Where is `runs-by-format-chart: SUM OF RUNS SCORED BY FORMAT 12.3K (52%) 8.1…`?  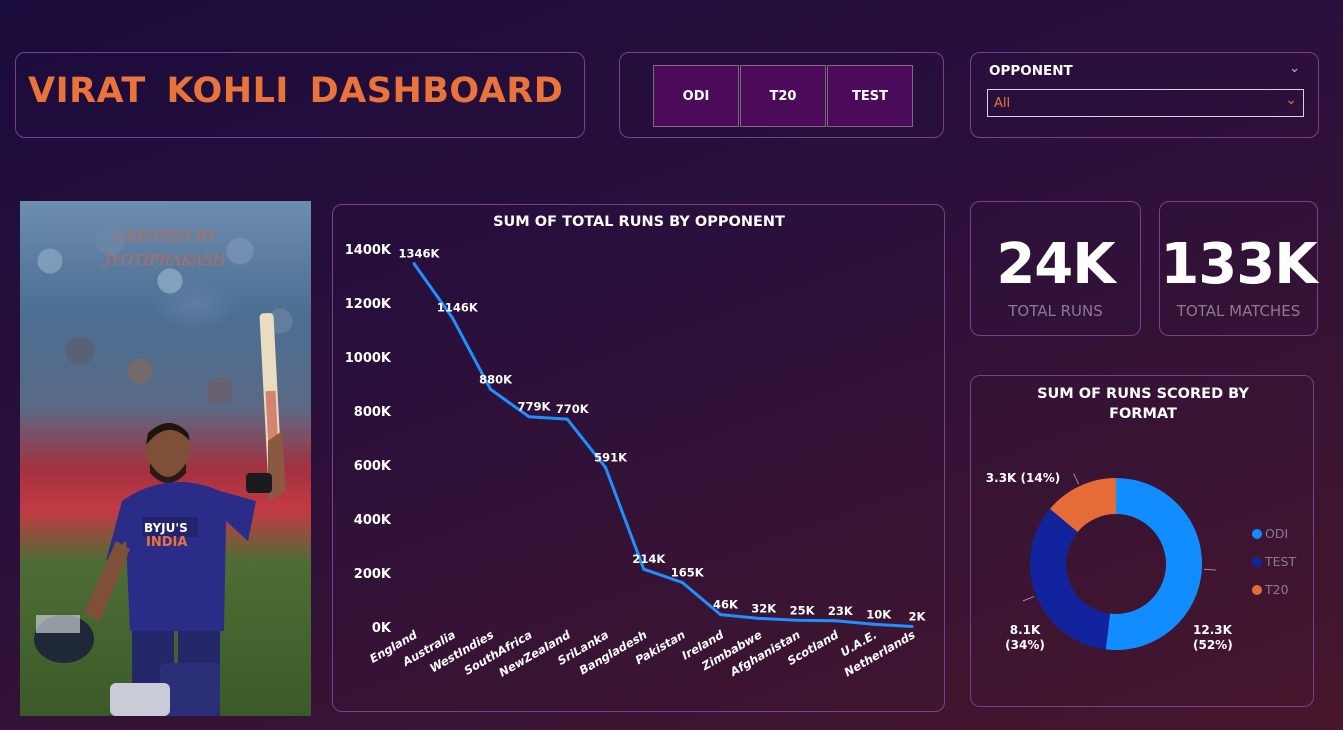
runs-by-format-chart: SUM OF RUNS SCORED BY FORMAT 12.3K (52%) 8.1… is located at coordinates (1142, 541).